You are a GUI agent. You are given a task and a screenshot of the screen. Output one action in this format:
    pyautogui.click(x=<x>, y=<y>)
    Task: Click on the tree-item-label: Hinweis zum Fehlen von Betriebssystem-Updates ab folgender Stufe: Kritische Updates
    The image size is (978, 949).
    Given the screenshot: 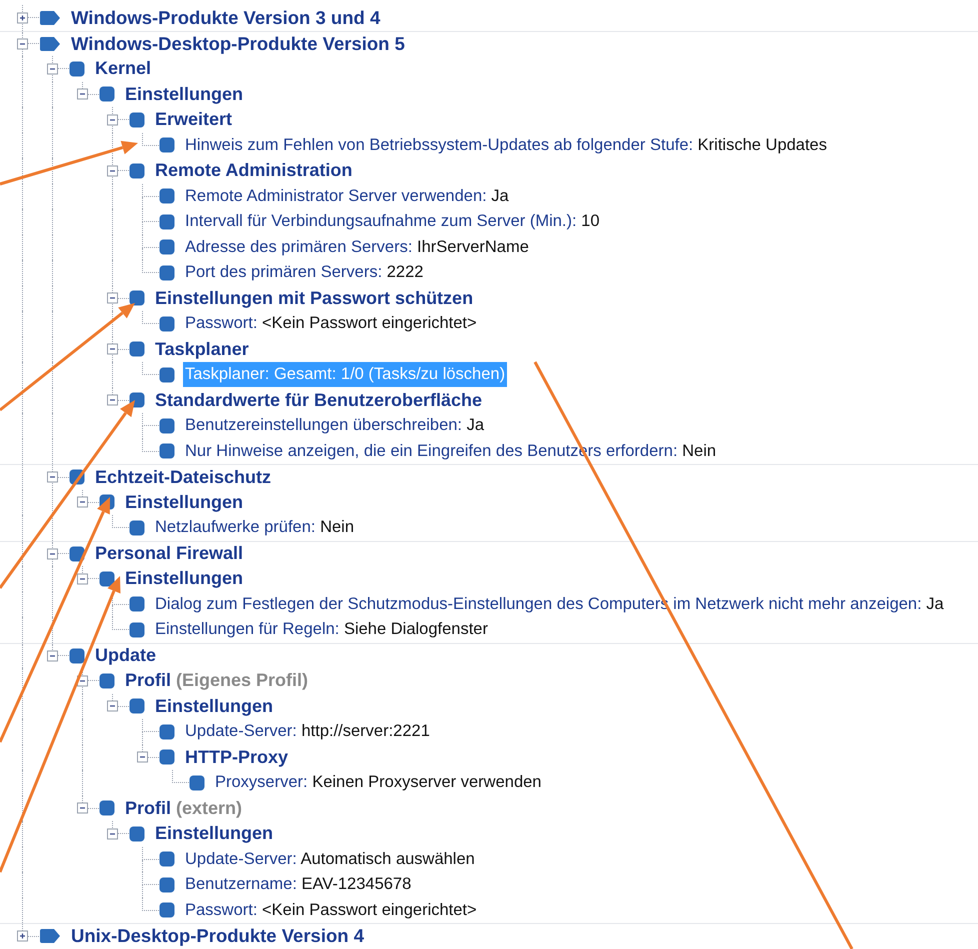 What is the action you would take?
    pyautogui.click(x=506, y=145)
    